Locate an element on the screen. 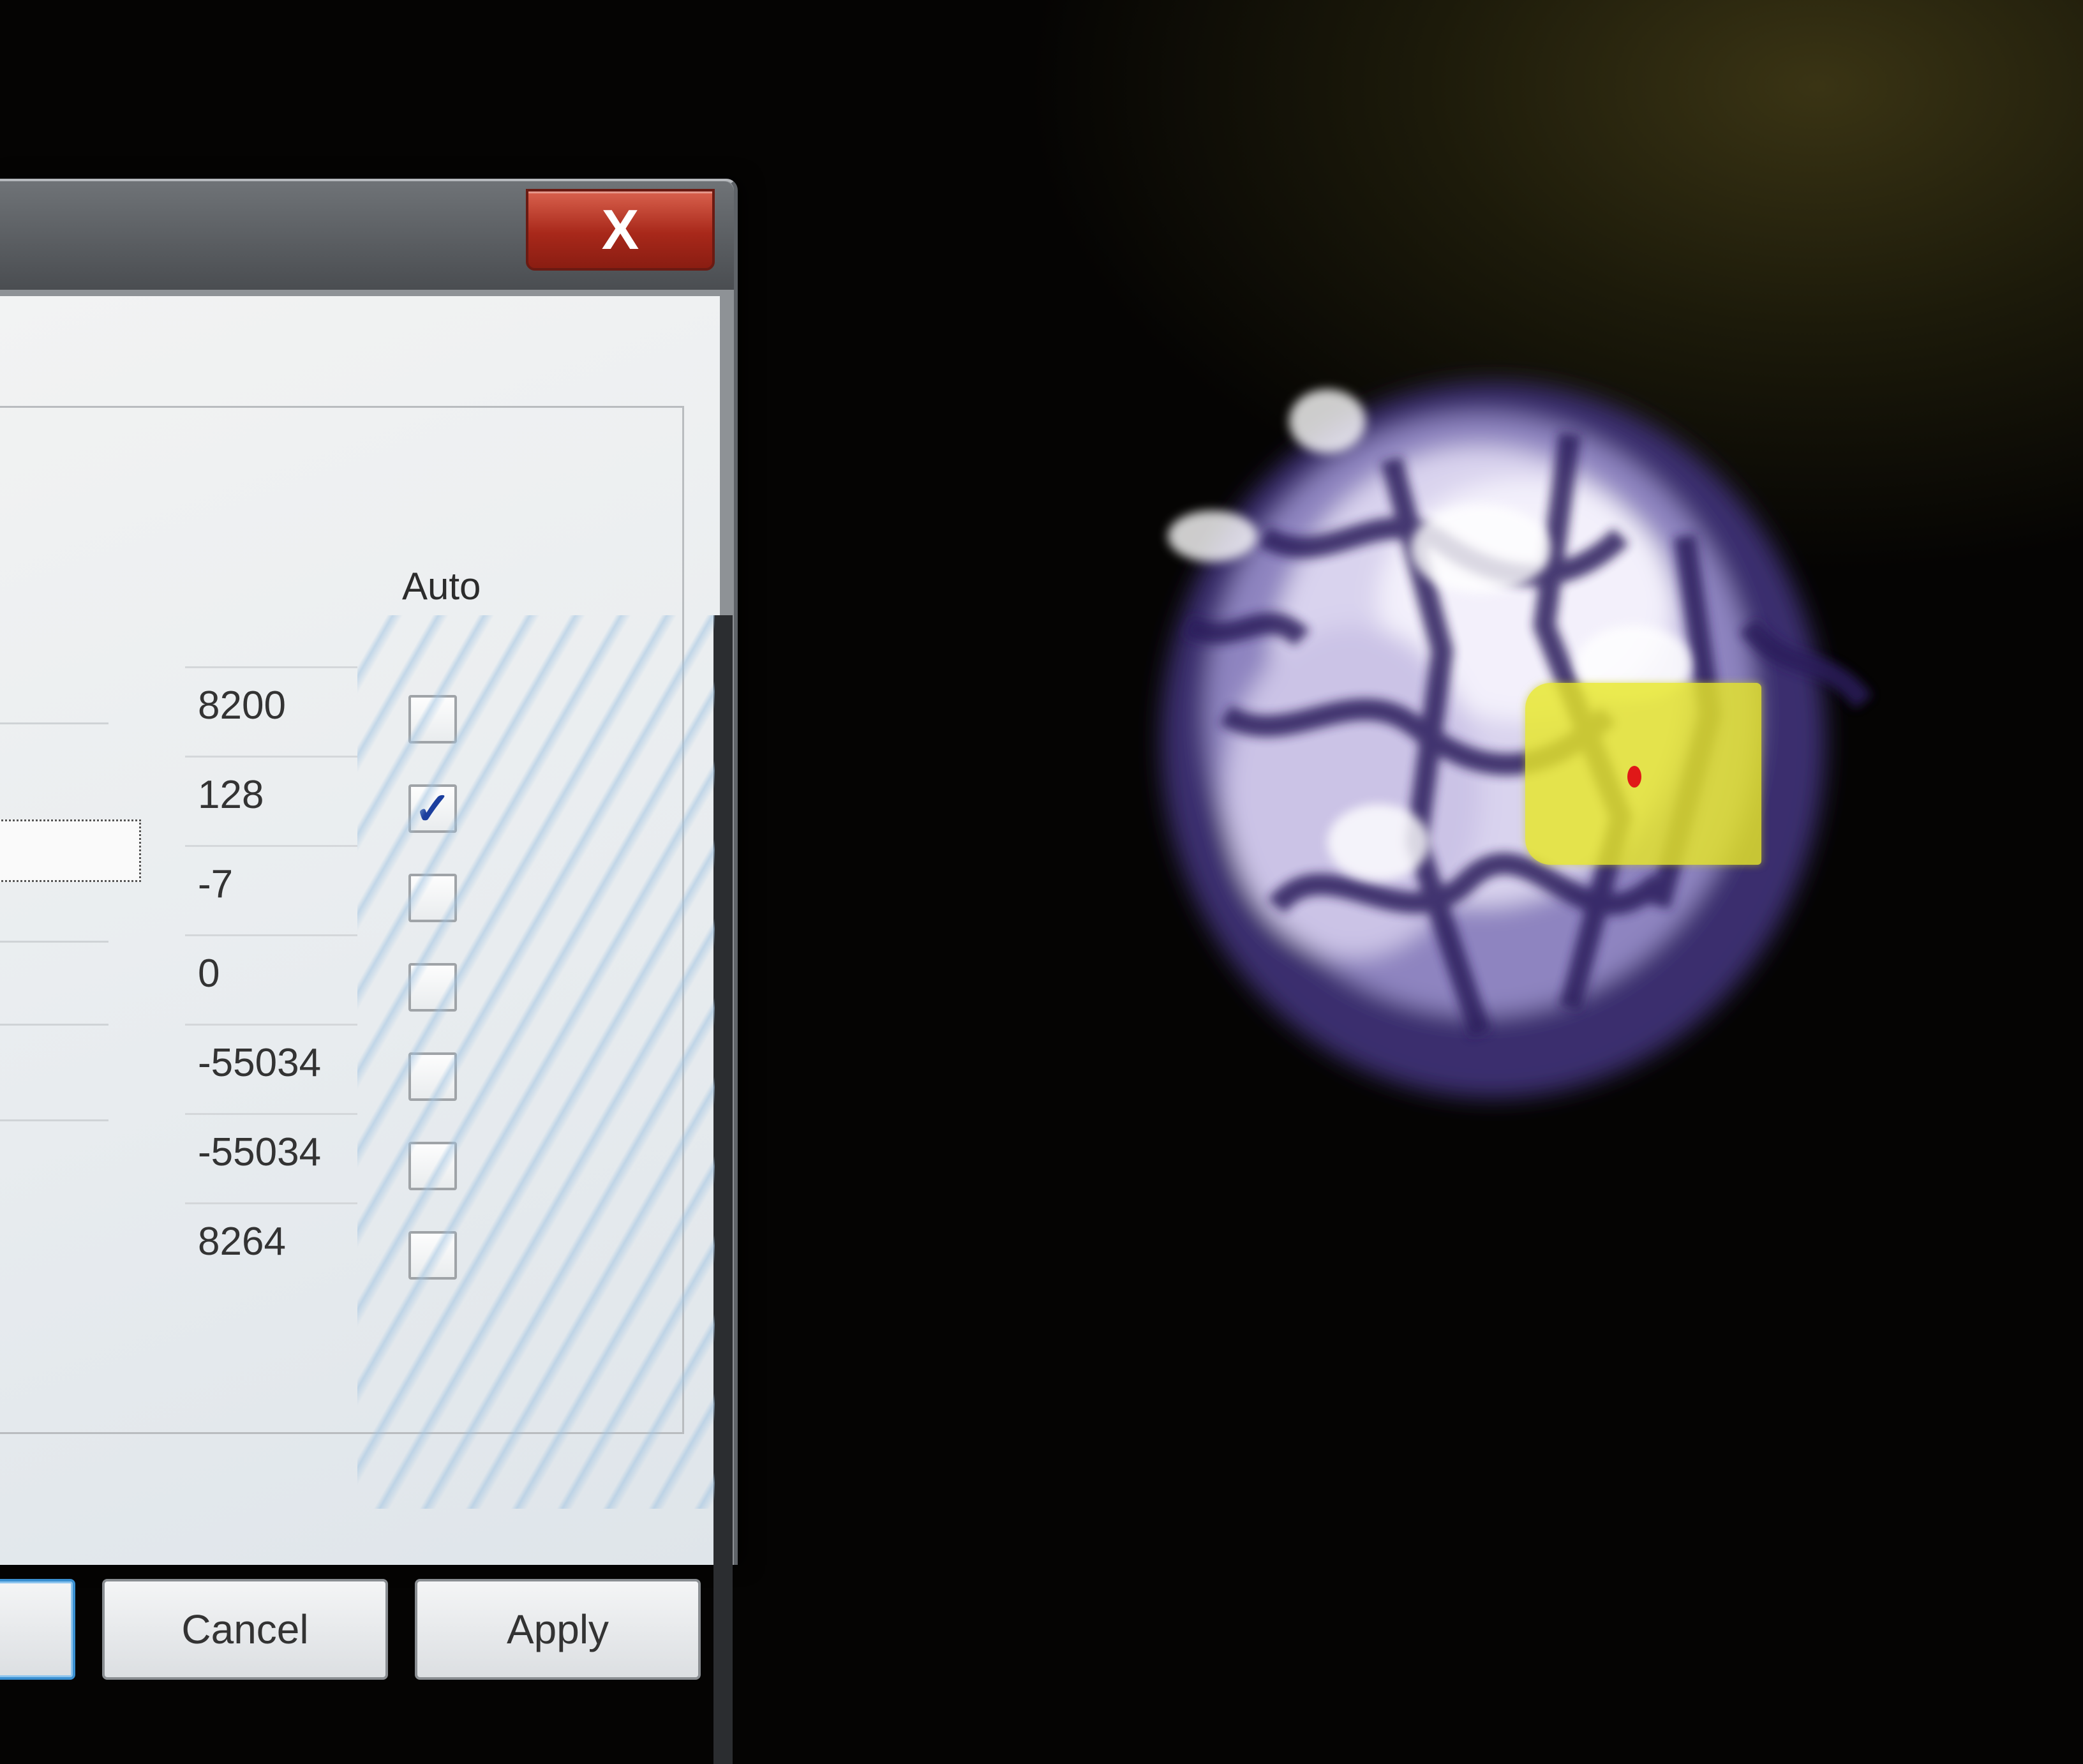 The image size is (2083, 1764). value-field-7: 8264 is located at coordinates (271, 1240).